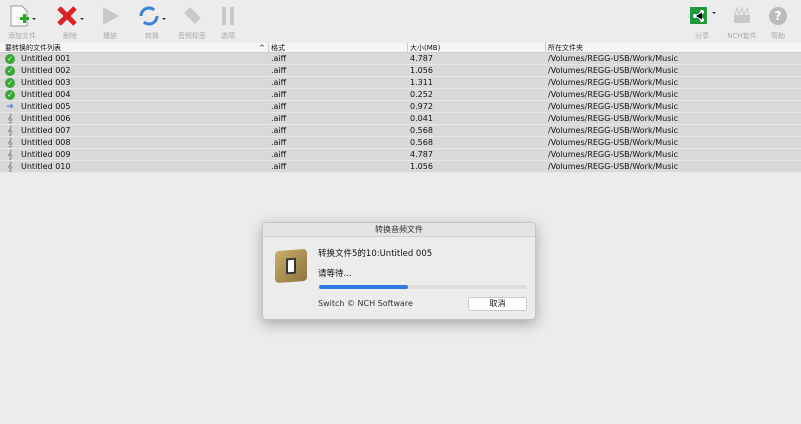  I want to click on convert-button: 转换, so click(152, 22).